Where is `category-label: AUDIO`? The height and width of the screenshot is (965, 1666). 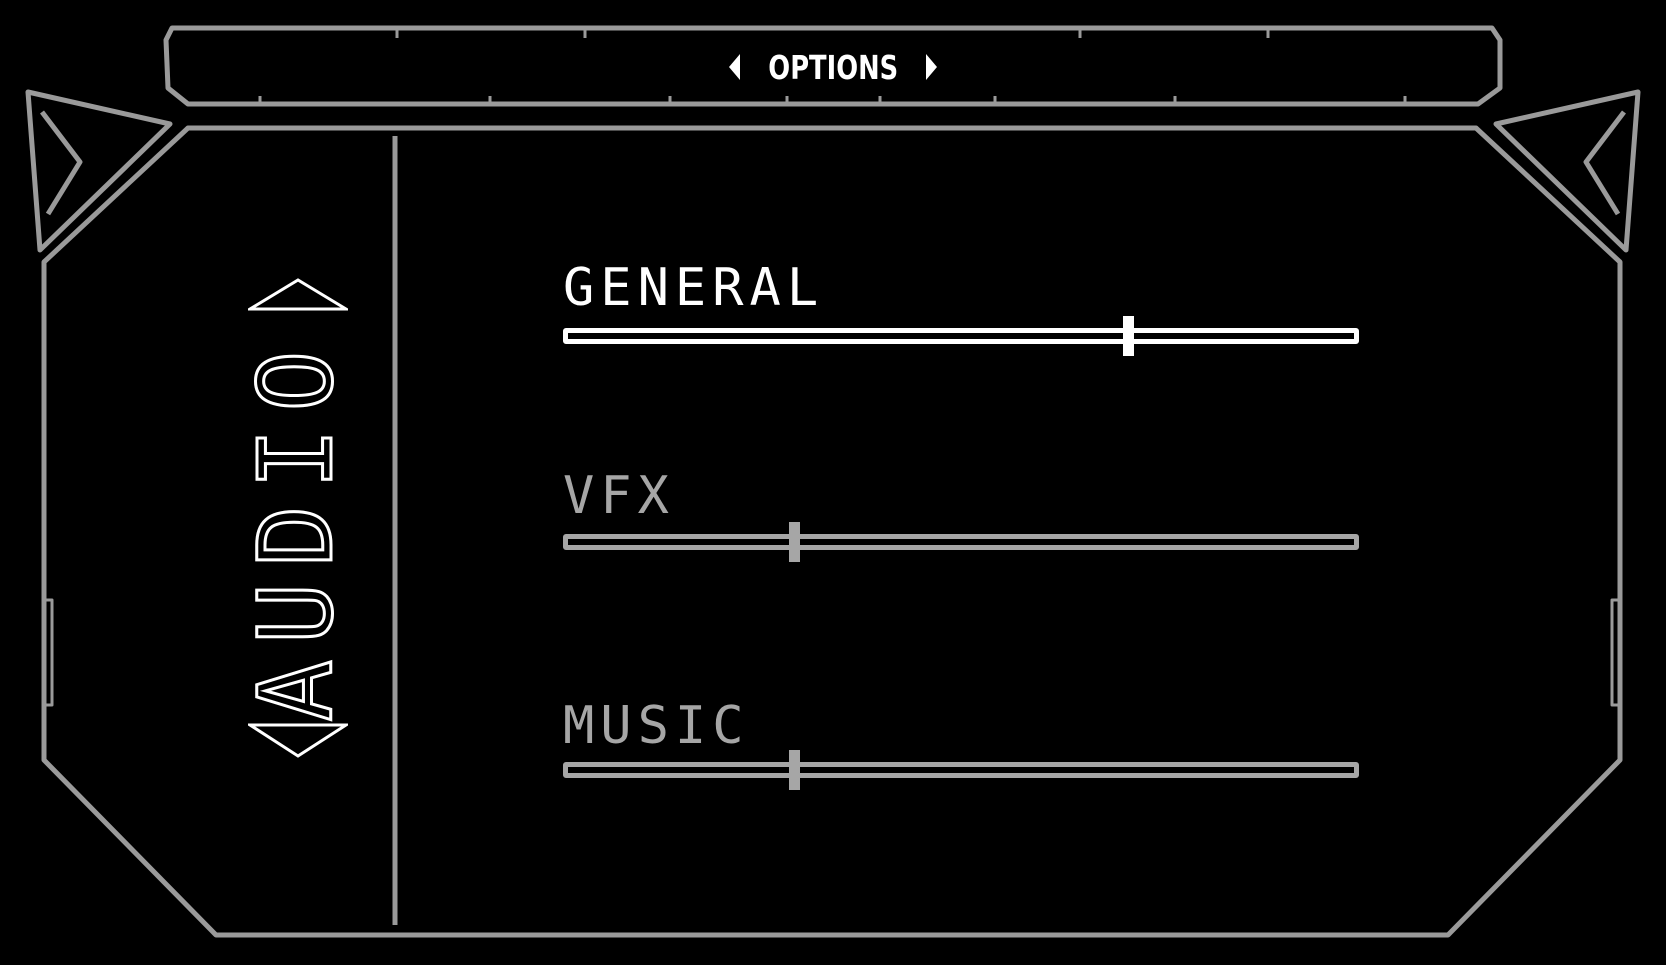 category-label: AUDIO is located at coordinates (297, 528).